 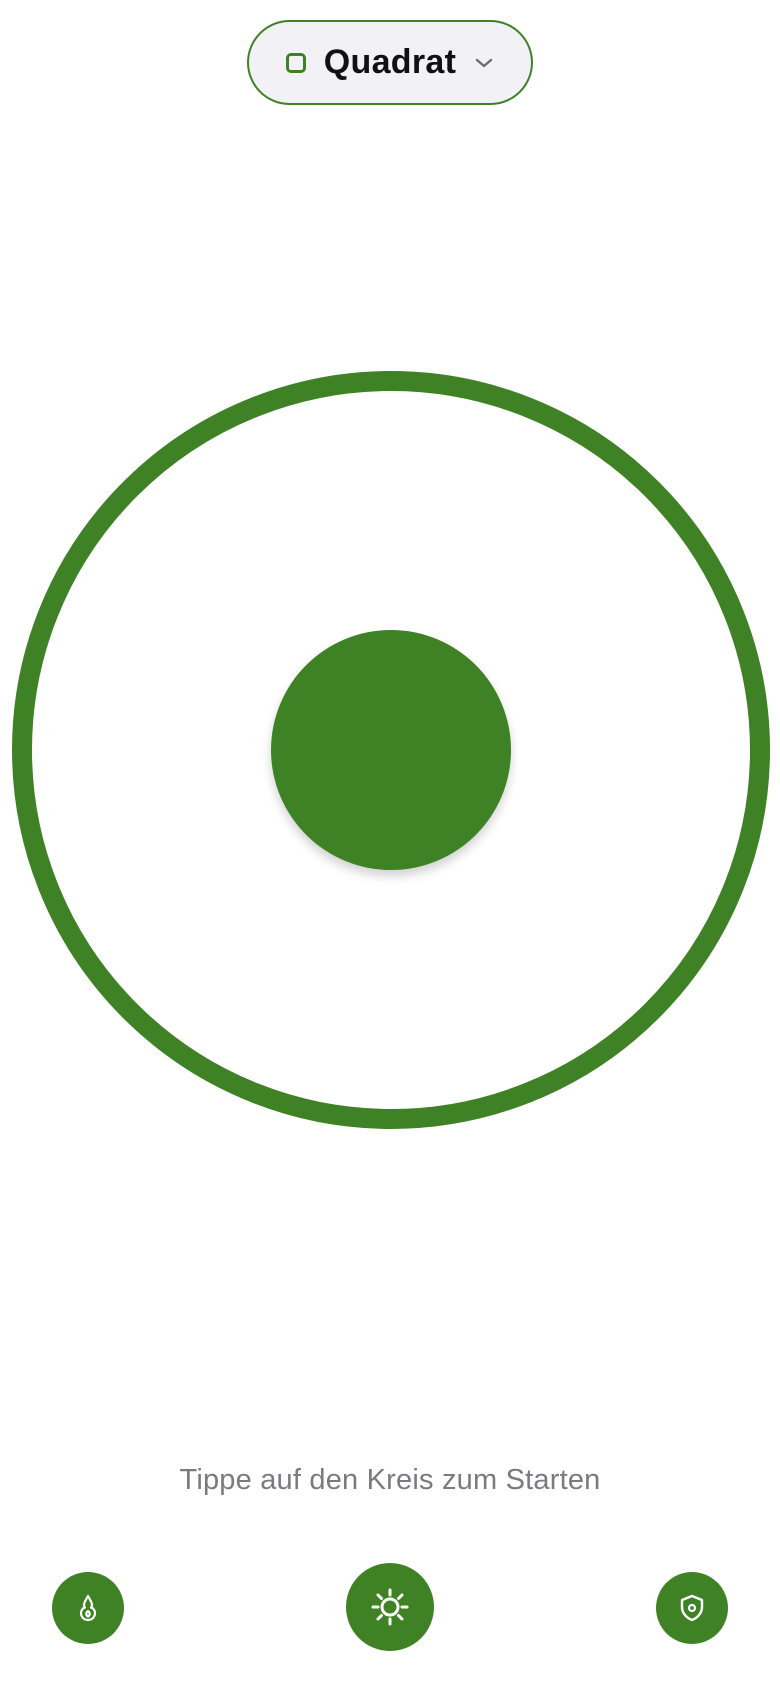 What do you see at coordinates (390, 1480) in the screenshot?
I see `start-hint-text: Tippe auf den Kreis zum Starten` at bounding box center [390, 1480].